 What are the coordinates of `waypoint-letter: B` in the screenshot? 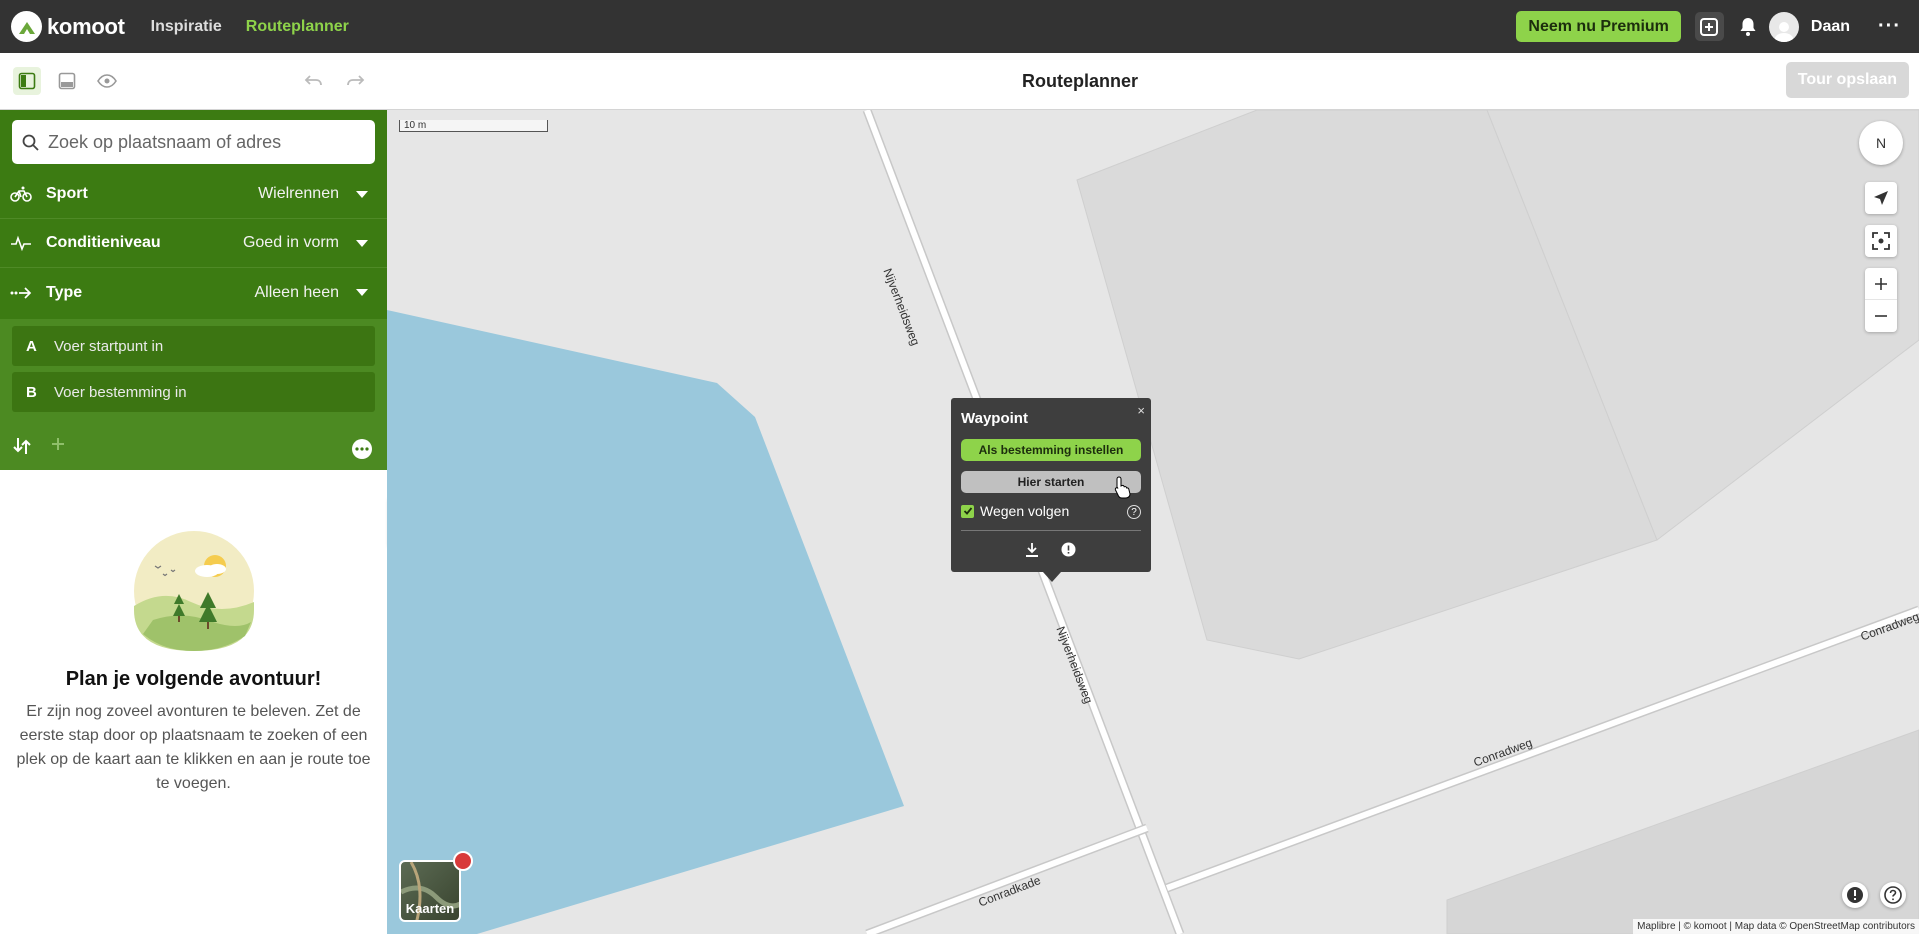 It's located at (31, 392).